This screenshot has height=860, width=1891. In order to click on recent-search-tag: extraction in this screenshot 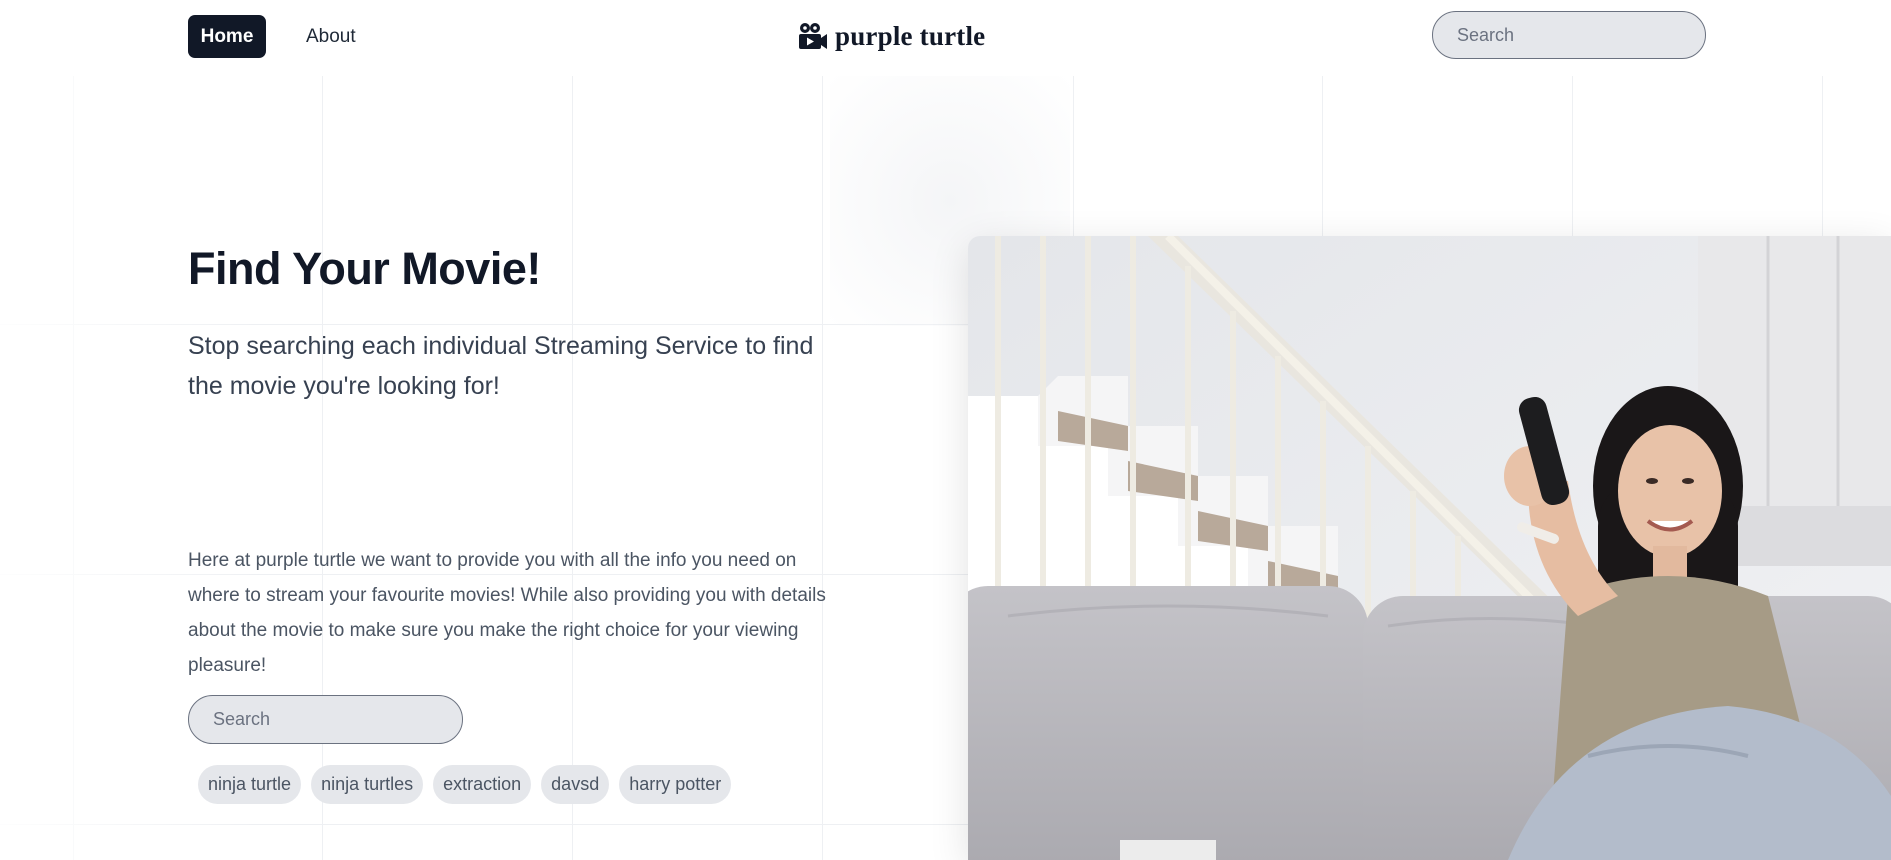, I will do `click(482, 784)`.